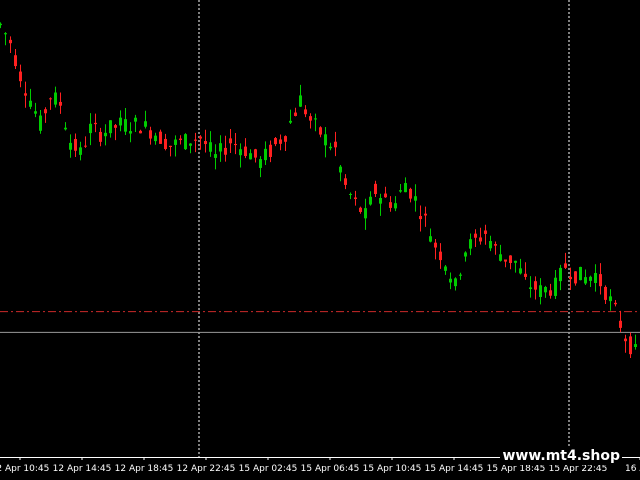 This screenshot has width=640, height=480. What do you see at coordinates (82, 469) in the screenshot?
I see `x-tick-label: 12 Apr 14:45` at bounding box center [82, 469].